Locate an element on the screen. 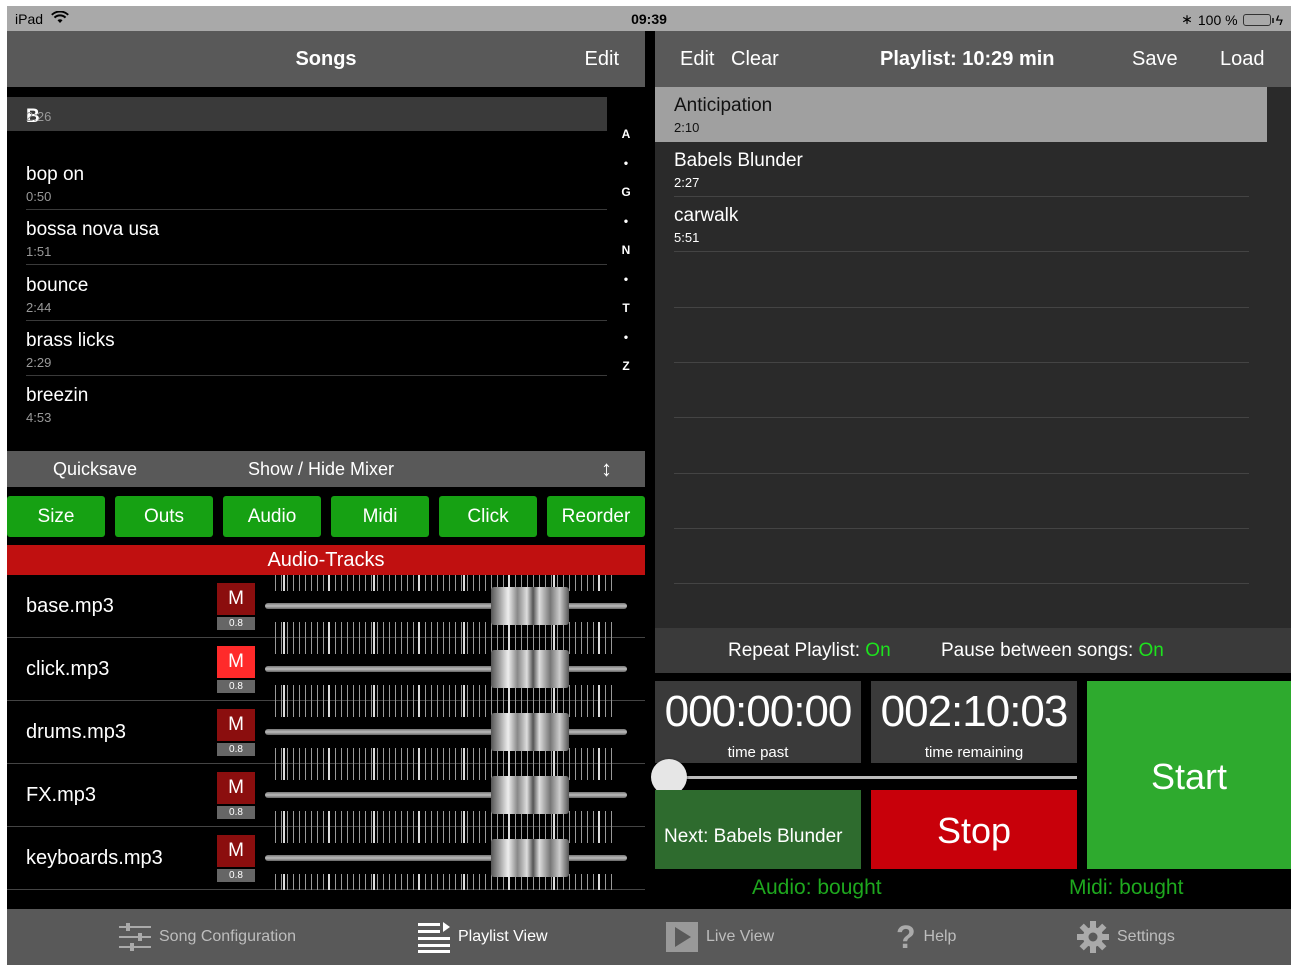 The height and width of the screenshot is (965, 1291). click-button: Click is located at coordinates (488, 516).